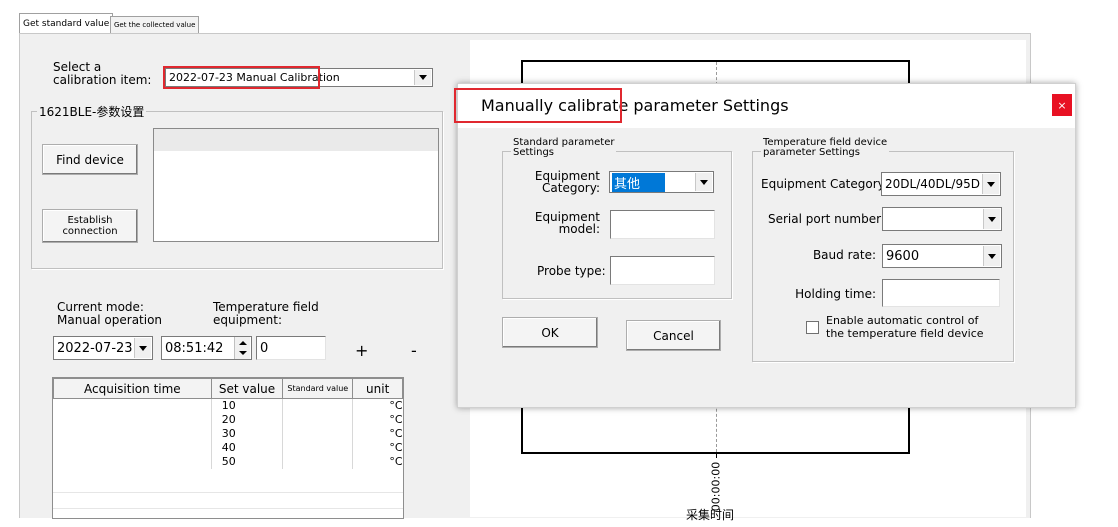 Image resolution: width=1118 pixels, height=527 pixels. What do you see at coordinates (90, 159) in the screenshot?
I see `find-device-button: Find device` at bounding box center [90, 159].